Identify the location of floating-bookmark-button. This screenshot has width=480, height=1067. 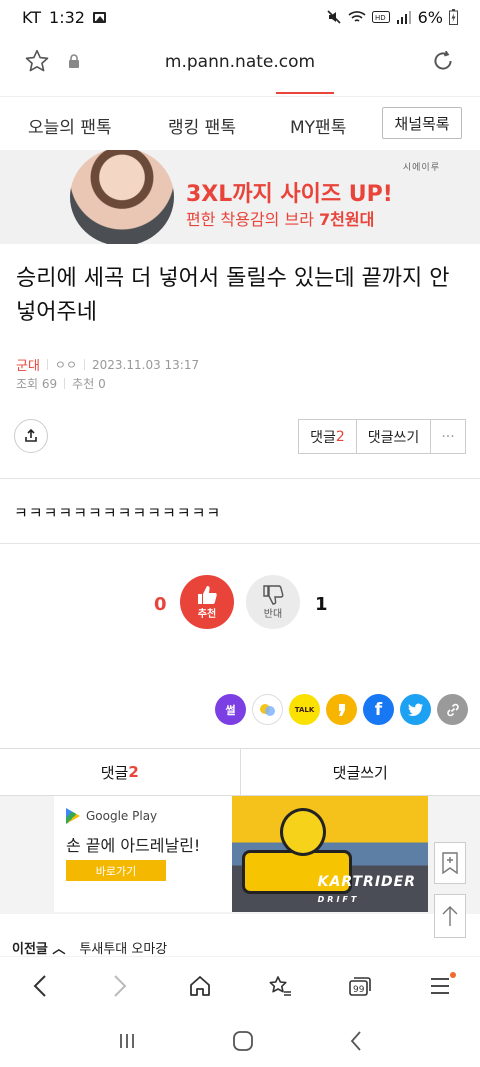
(450, 863).